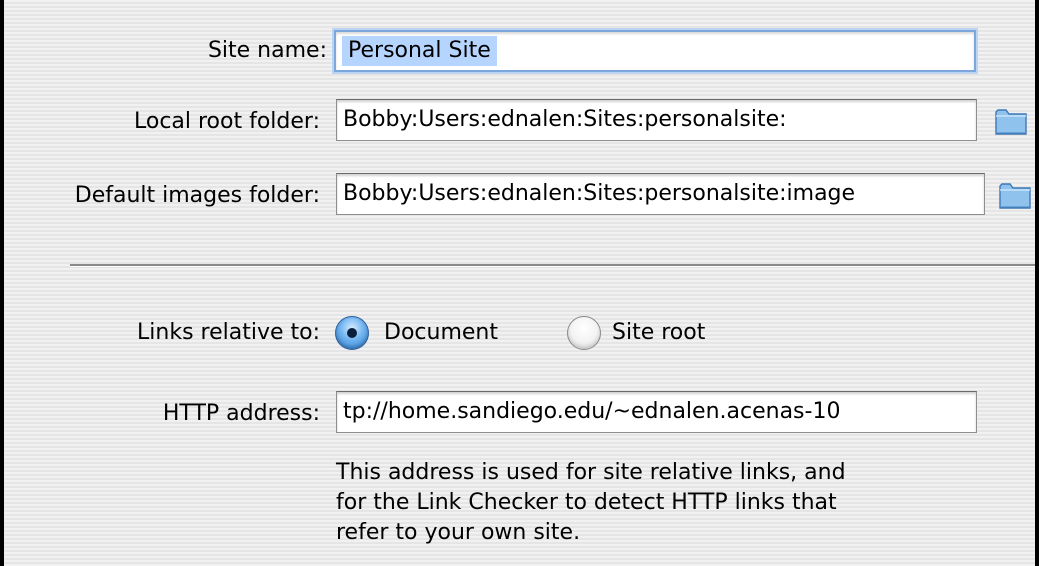  I want to click on local-root-folder-label: Local root folder:, so click(226, 121).